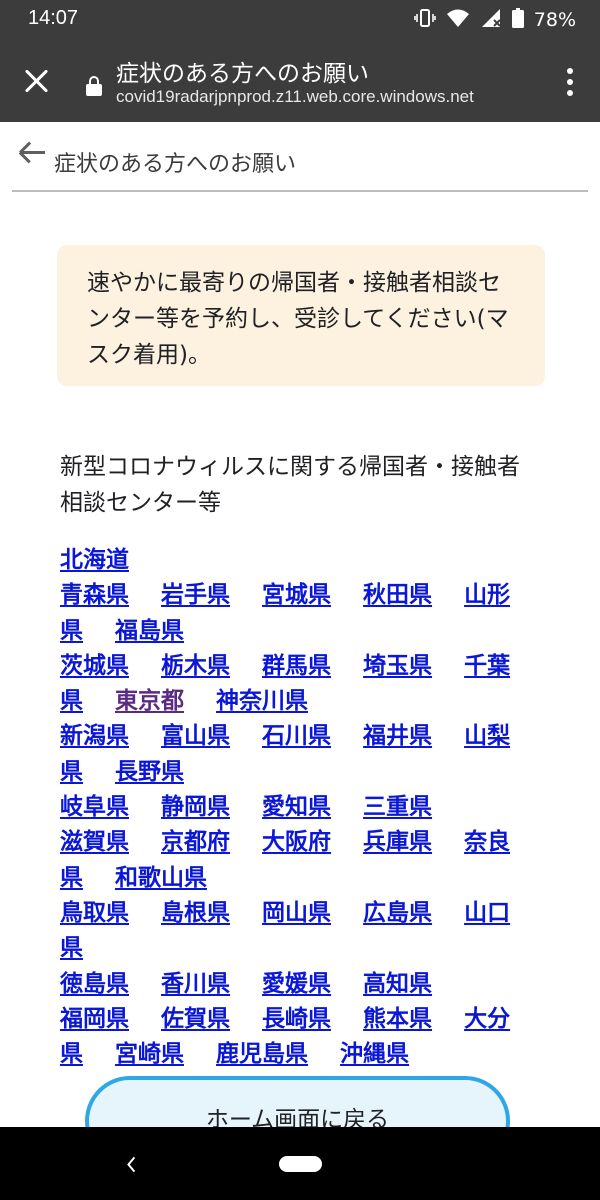 Image resolution: width=600 pixels, height=1200 pixels. What do you see at coordinates (195, 736) in the screenshot?
I see `prefecture-link: 富山県` at bounding box center [195, 736].